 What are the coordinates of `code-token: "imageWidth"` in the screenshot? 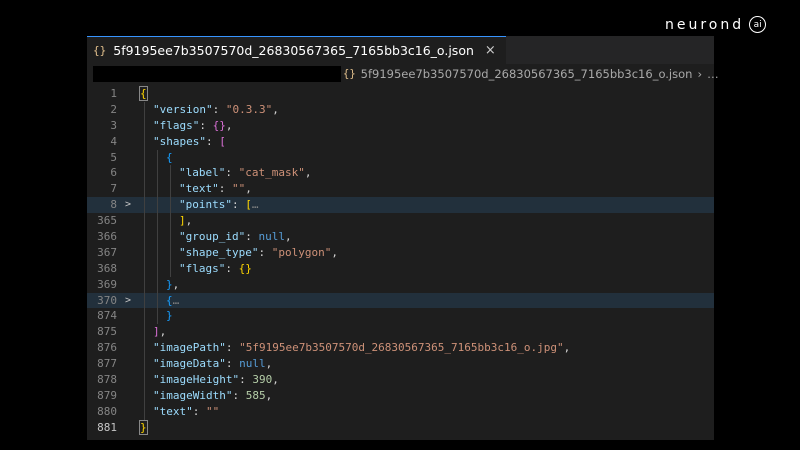 It's located at (193, 395).